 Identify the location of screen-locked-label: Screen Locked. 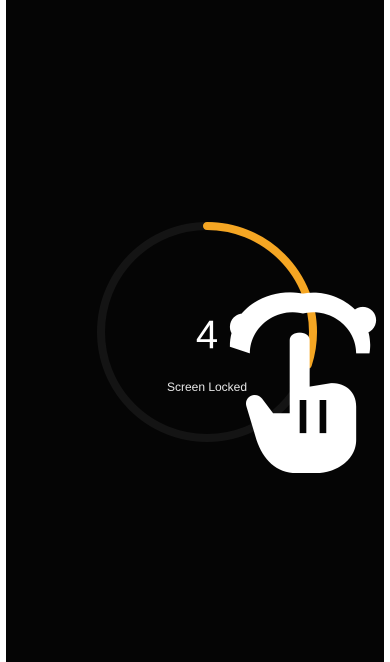
(207, 387).